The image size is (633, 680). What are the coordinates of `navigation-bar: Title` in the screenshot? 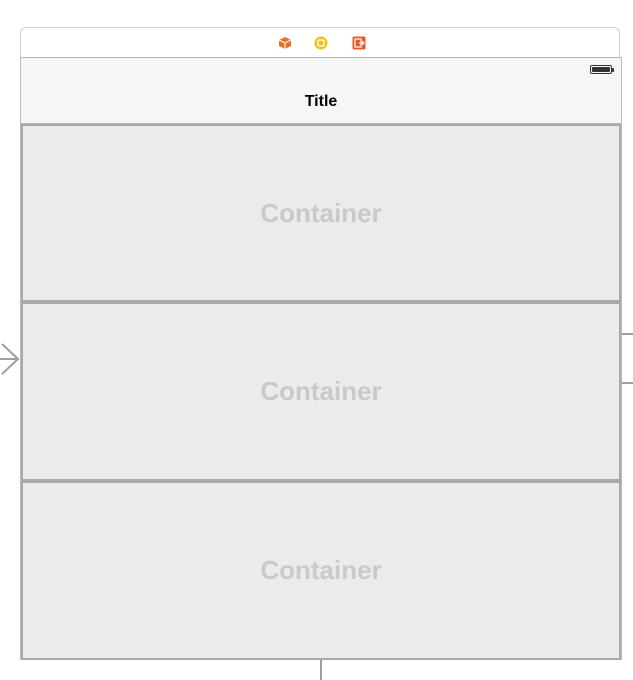 It's located at (321, 91).